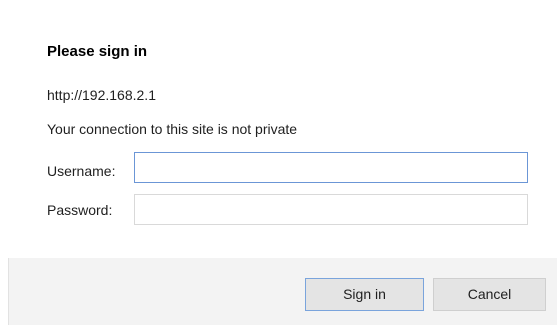 This screenshot has width=557, height=325. Describe the element at coordinates (80, 210) in the screenshot. I see `password-label: Password:` at that location.